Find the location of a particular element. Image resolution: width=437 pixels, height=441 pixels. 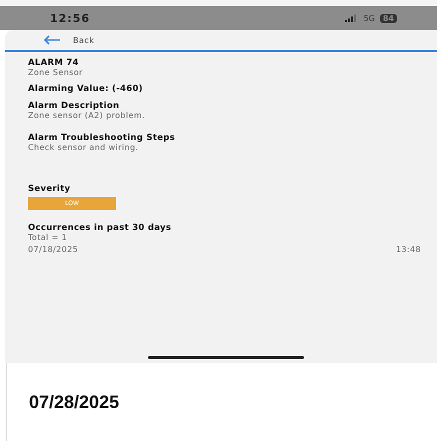

signal-icon is located at coordinates (351, 18).